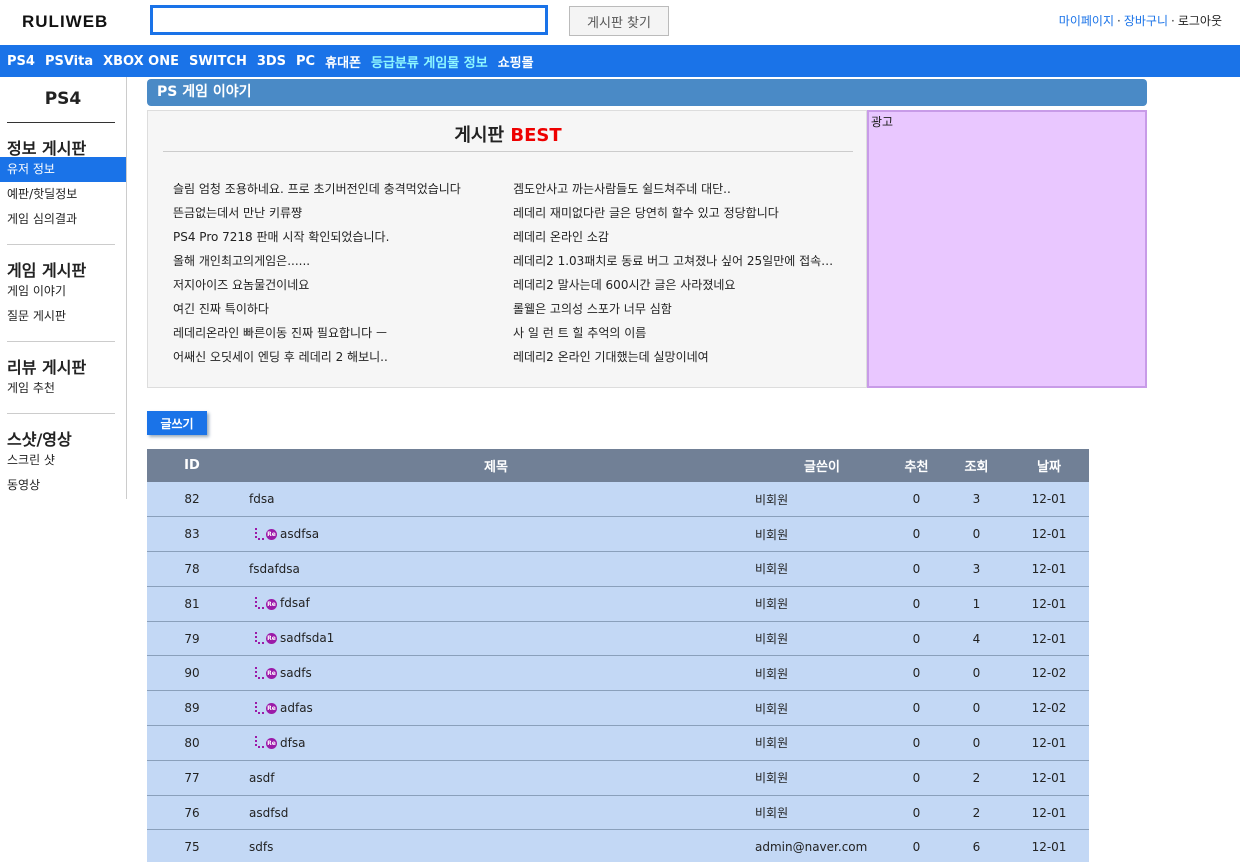 The height and width of the screenshot is (862, 1240). Describe the element at coordinates (496, 845) in the screenshot. I see `cell-title: sdfs` at that location.